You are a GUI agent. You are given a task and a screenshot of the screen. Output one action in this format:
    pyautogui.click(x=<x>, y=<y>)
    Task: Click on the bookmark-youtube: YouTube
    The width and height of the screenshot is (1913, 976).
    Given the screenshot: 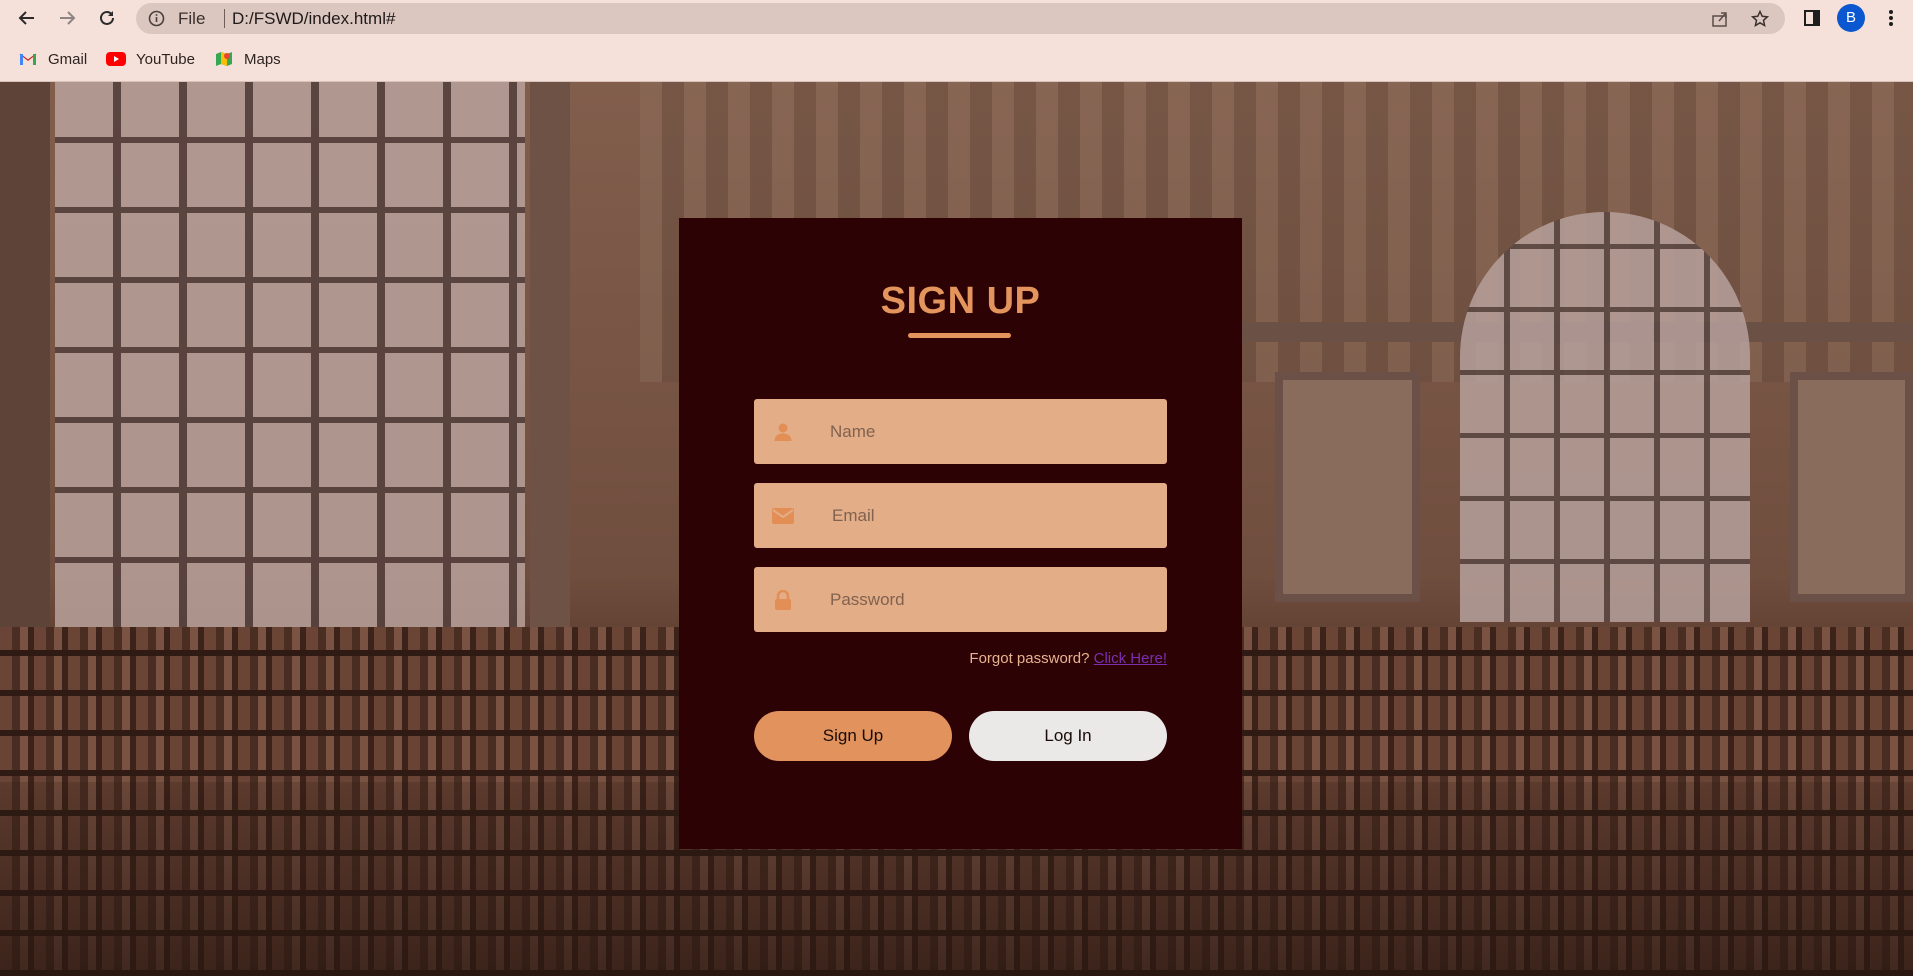 What is the action you would take?
    pyautogui.click(x=150, y=59)
    